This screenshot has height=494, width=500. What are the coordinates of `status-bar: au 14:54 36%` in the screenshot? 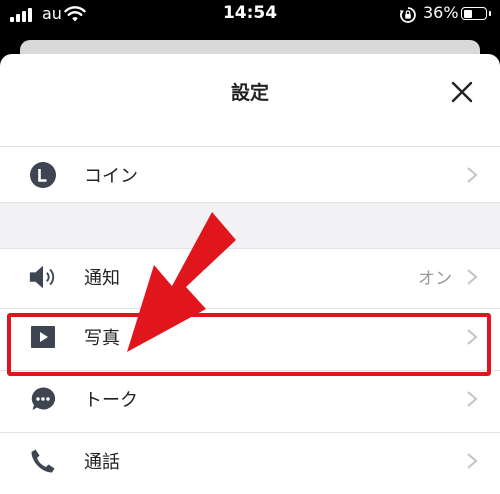 It's located at (250, 15).